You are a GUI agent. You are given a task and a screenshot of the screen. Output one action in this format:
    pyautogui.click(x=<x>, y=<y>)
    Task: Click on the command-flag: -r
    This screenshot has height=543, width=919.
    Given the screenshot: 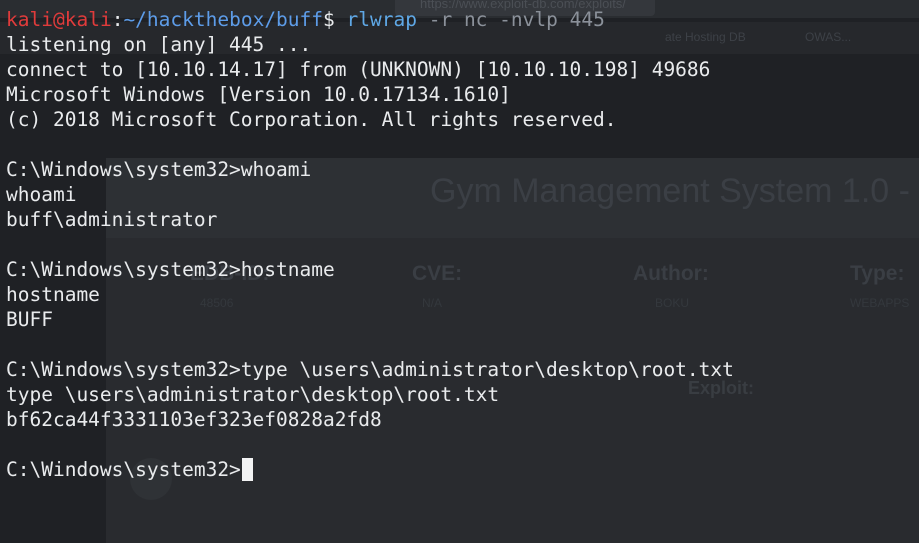 What is the action you would take?
    pyautogui.click(x=434, y=19)
    